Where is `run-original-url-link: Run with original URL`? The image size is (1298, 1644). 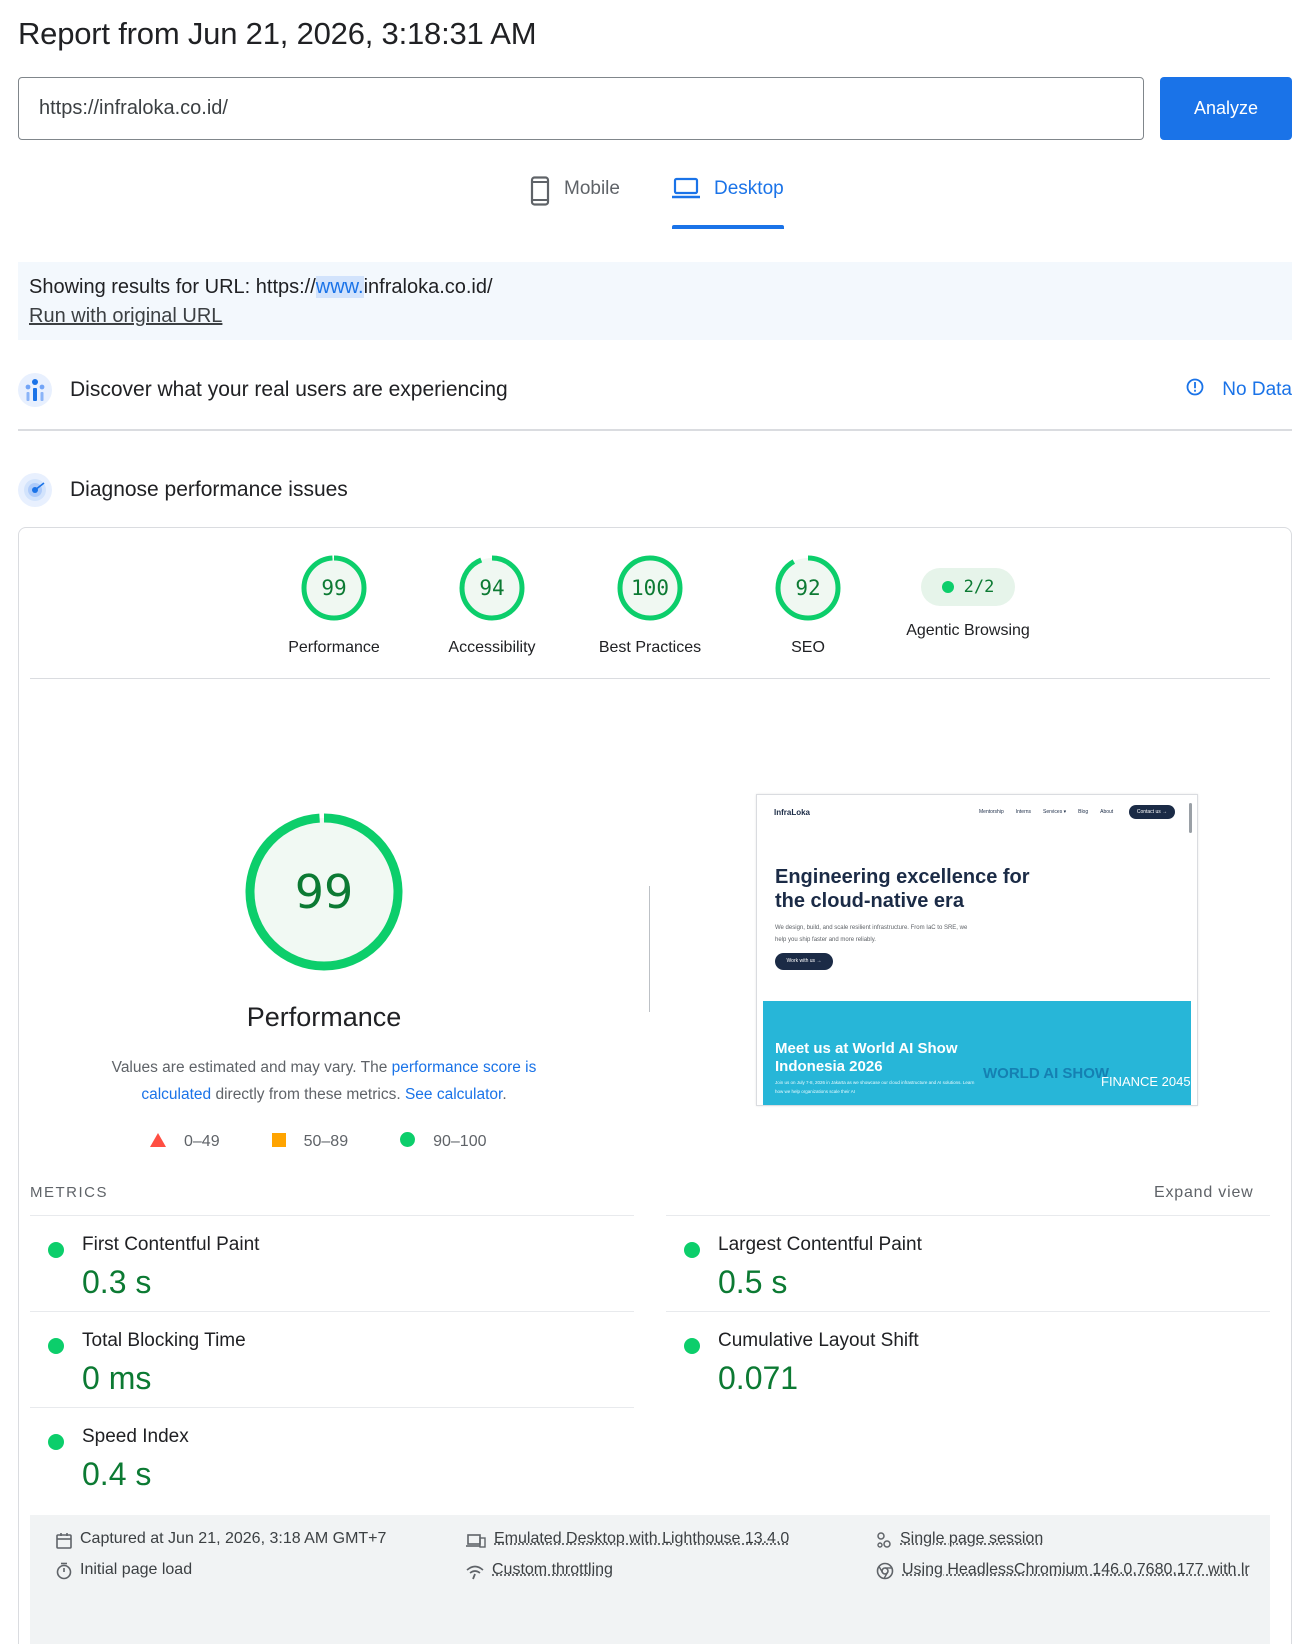 run-original-url-link: Run with original URL is located at coordinates (655, 316).